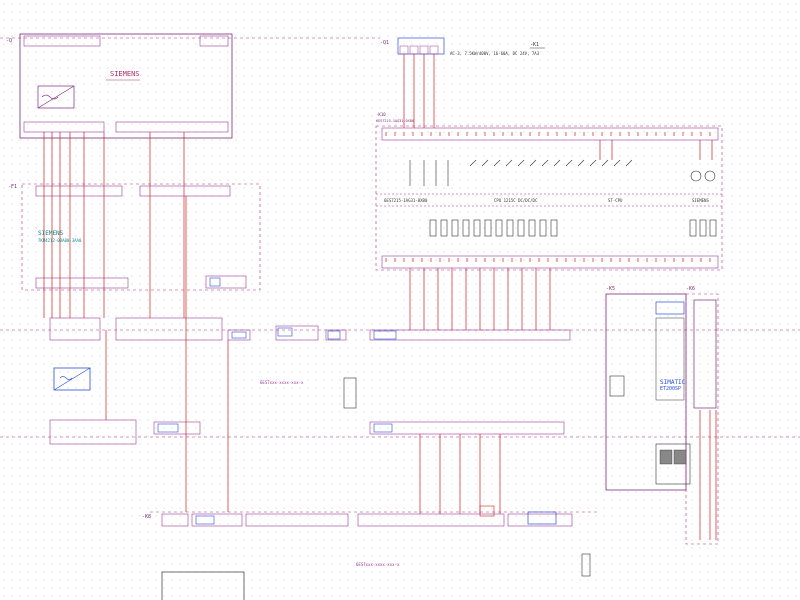 This screenshot has height=600, width=800. I want to click on bus-label-2: 6ES7xxx-xxxx-xxx-x, so click(378, 564).